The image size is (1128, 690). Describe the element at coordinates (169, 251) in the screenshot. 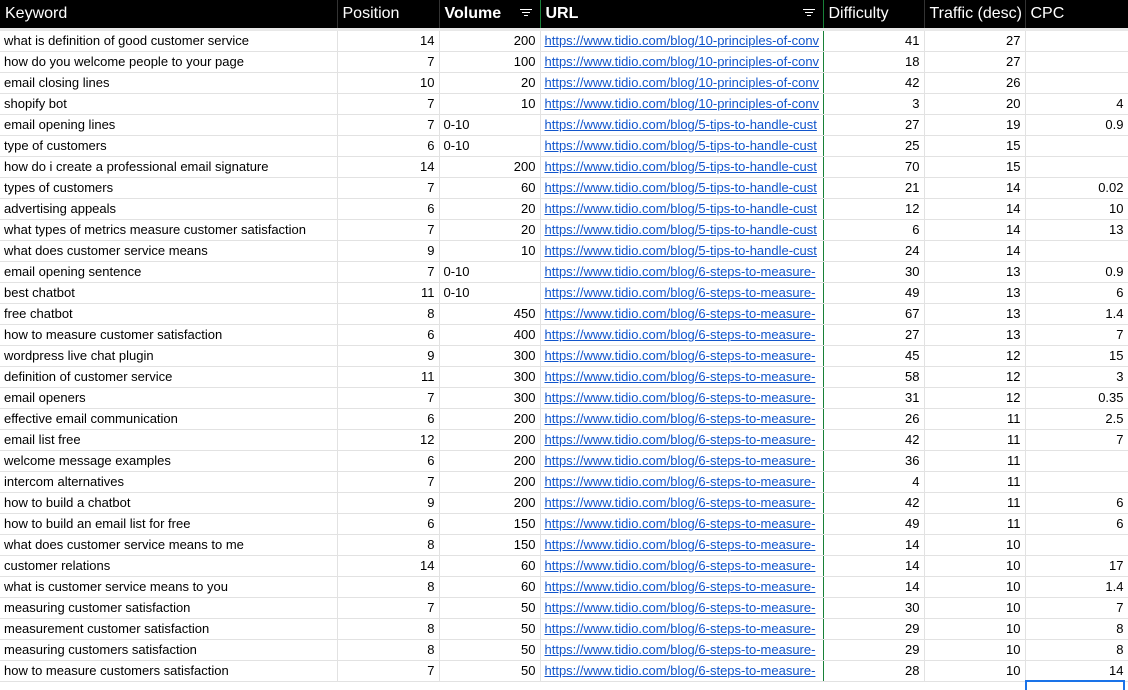

I see `keyword-cell: what does customer service means` at that location.